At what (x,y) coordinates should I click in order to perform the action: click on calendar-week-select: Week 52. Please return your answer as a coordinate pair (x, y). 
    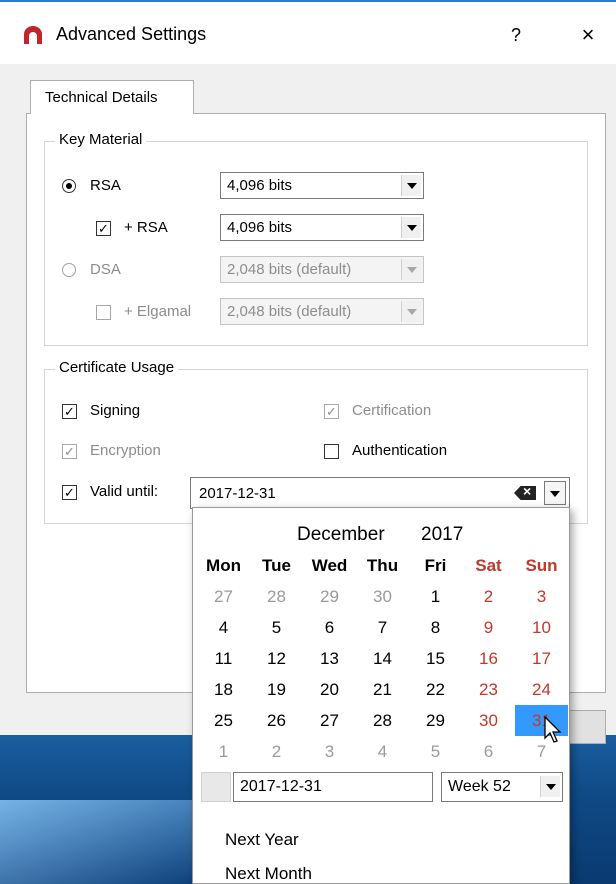
    Looking at the image, I should click on (502, 787).